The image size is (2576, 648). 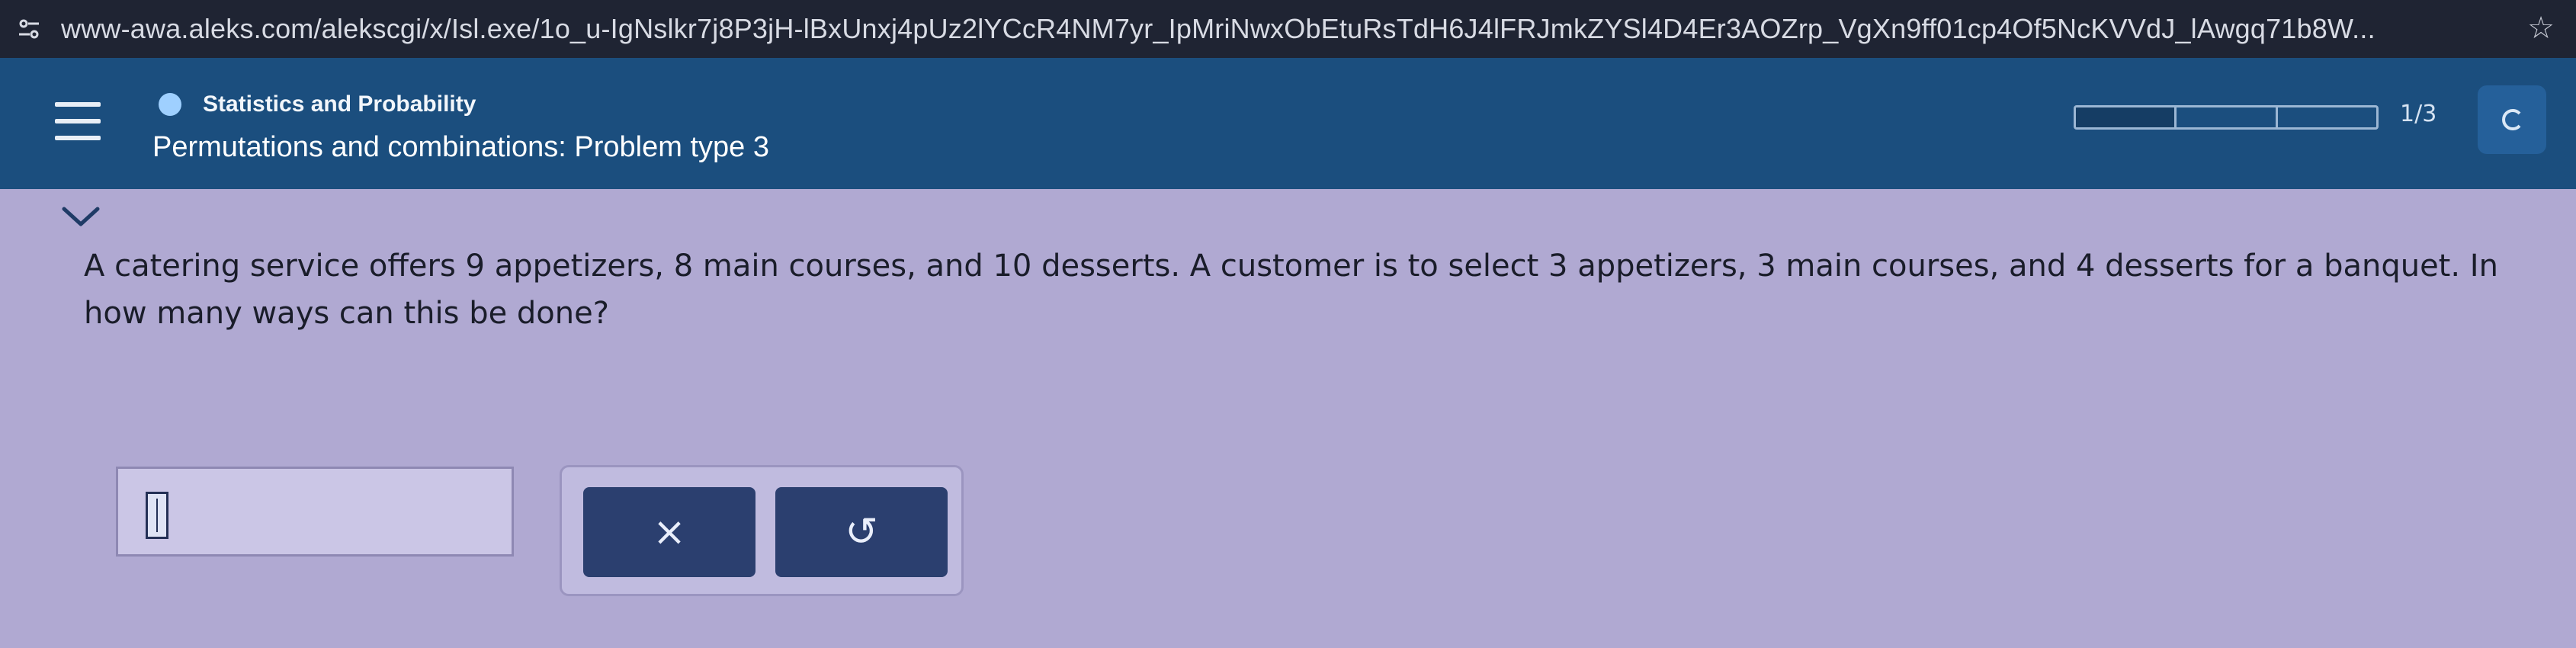 What do you see at coordinates (157, 515) in the screenshot?
I see `answer-entry-slot` at bounding box center [157, 515].